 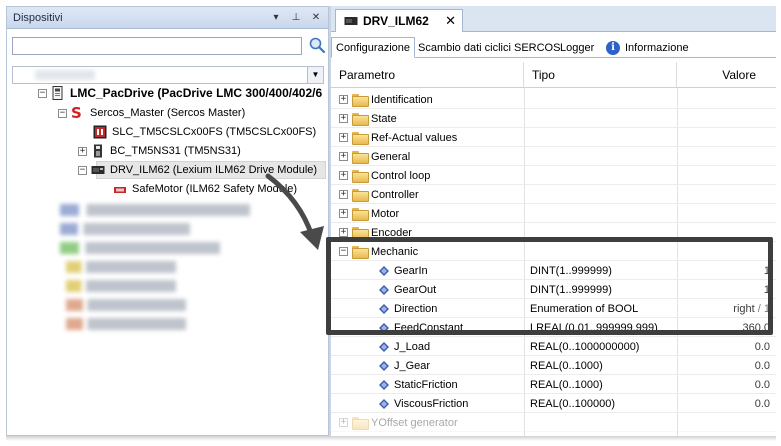 What do you see at coordinates (360, 252) in the screenshot?
I see `folder-open-icon` at bounding box center [360, 252].